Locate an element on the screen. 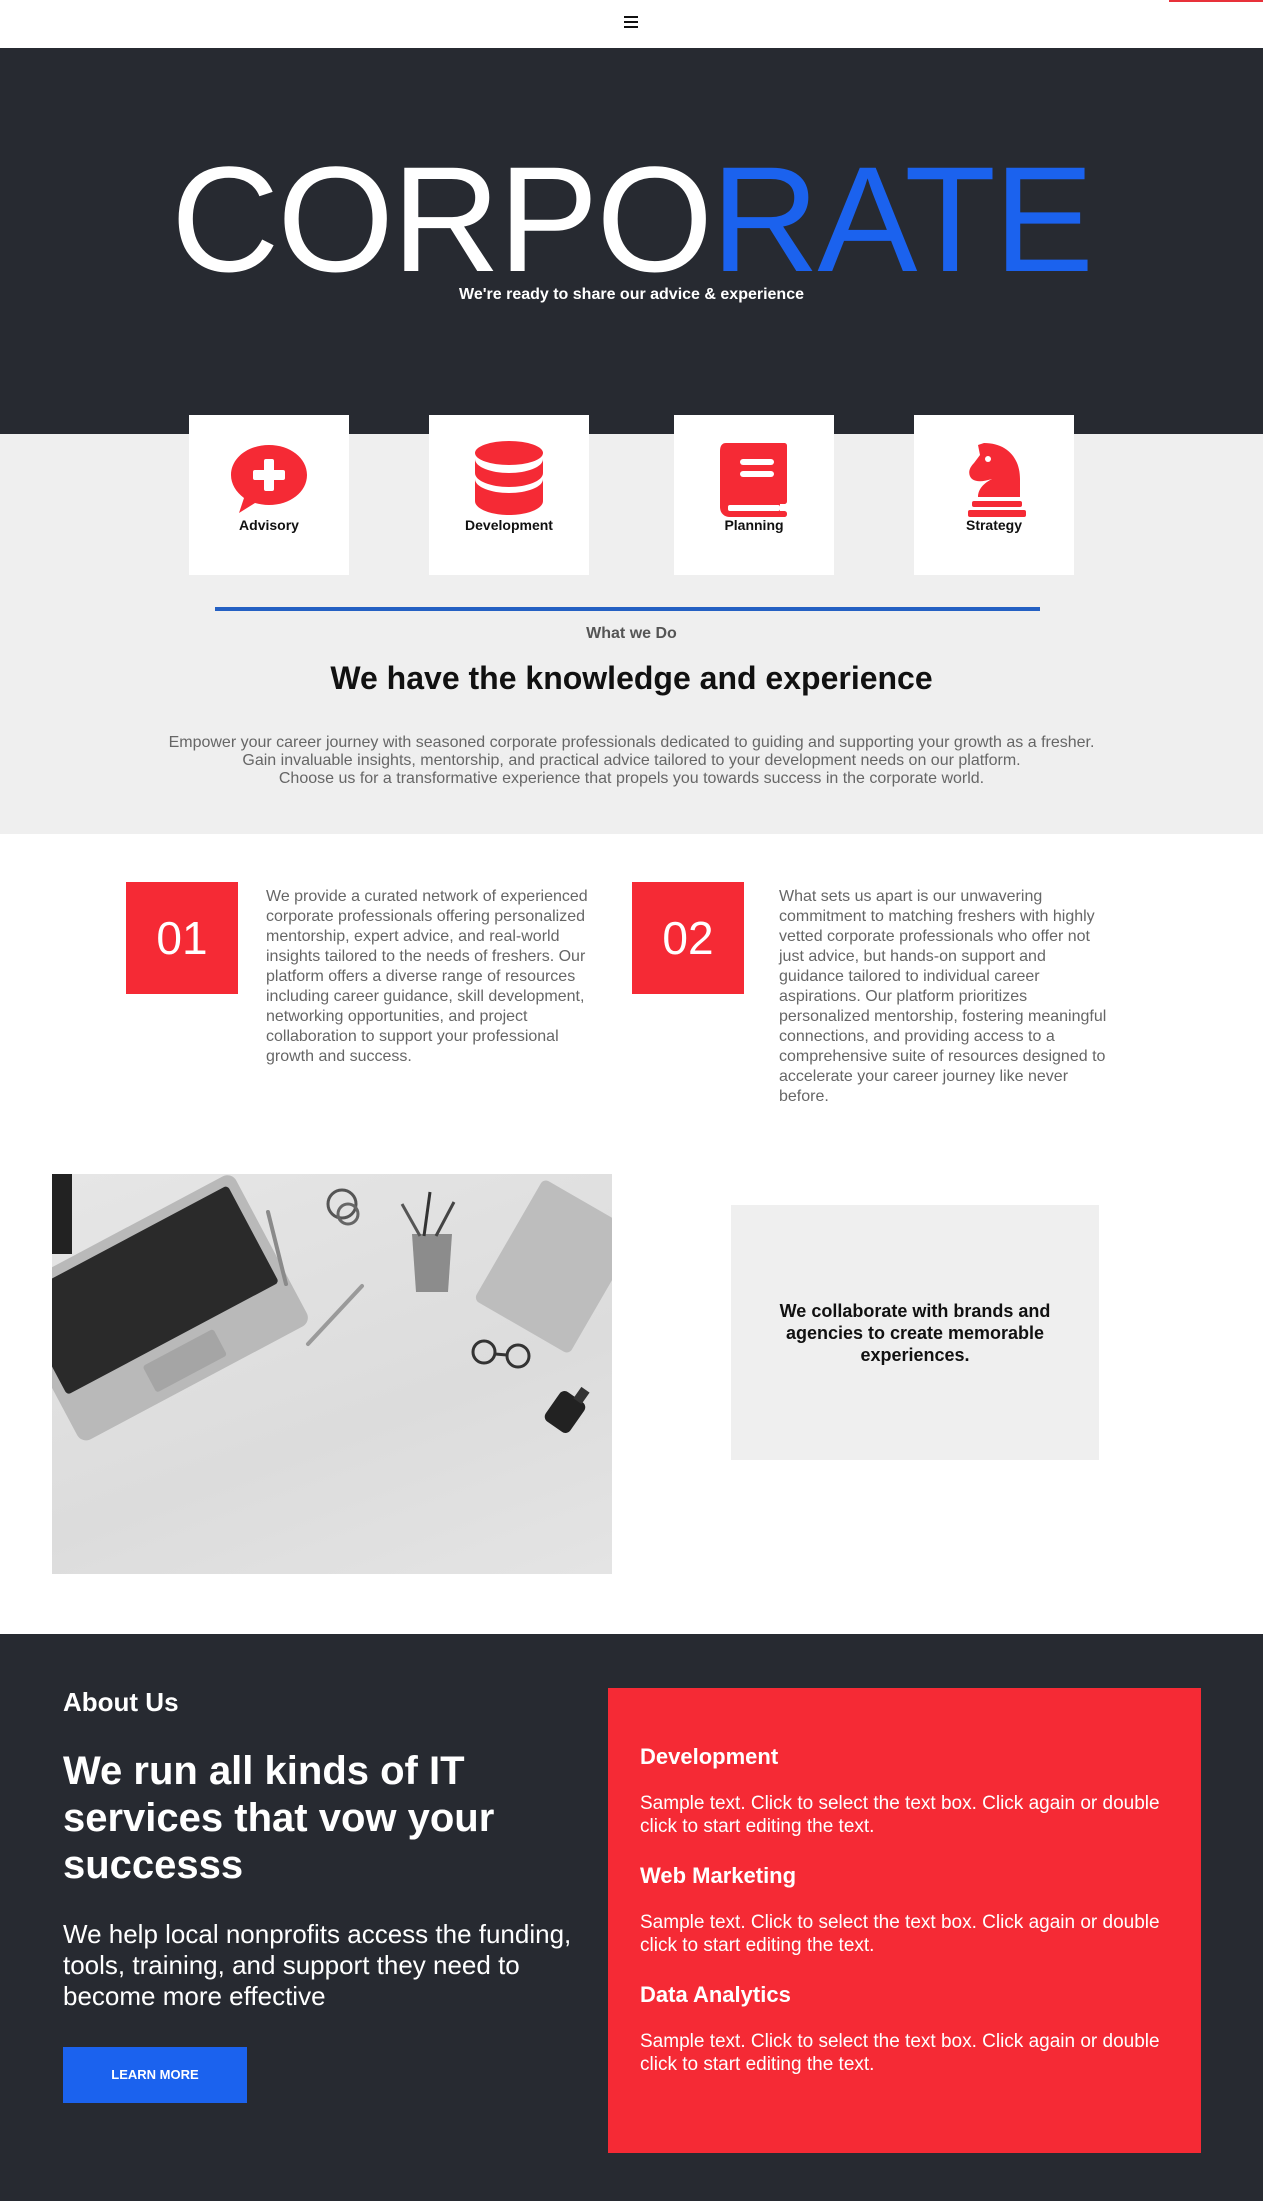  hero-title-part1: CORPO is located at coordinates (442, 219).